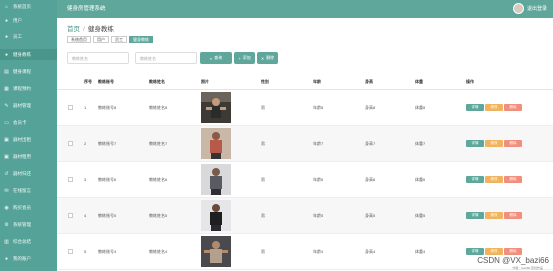 This screenshot has width=553, height=271. What do you see at coordinates (119, 39) in the screenshot?
I see `tag-staff: 员工` at bounding box center [119, 39].